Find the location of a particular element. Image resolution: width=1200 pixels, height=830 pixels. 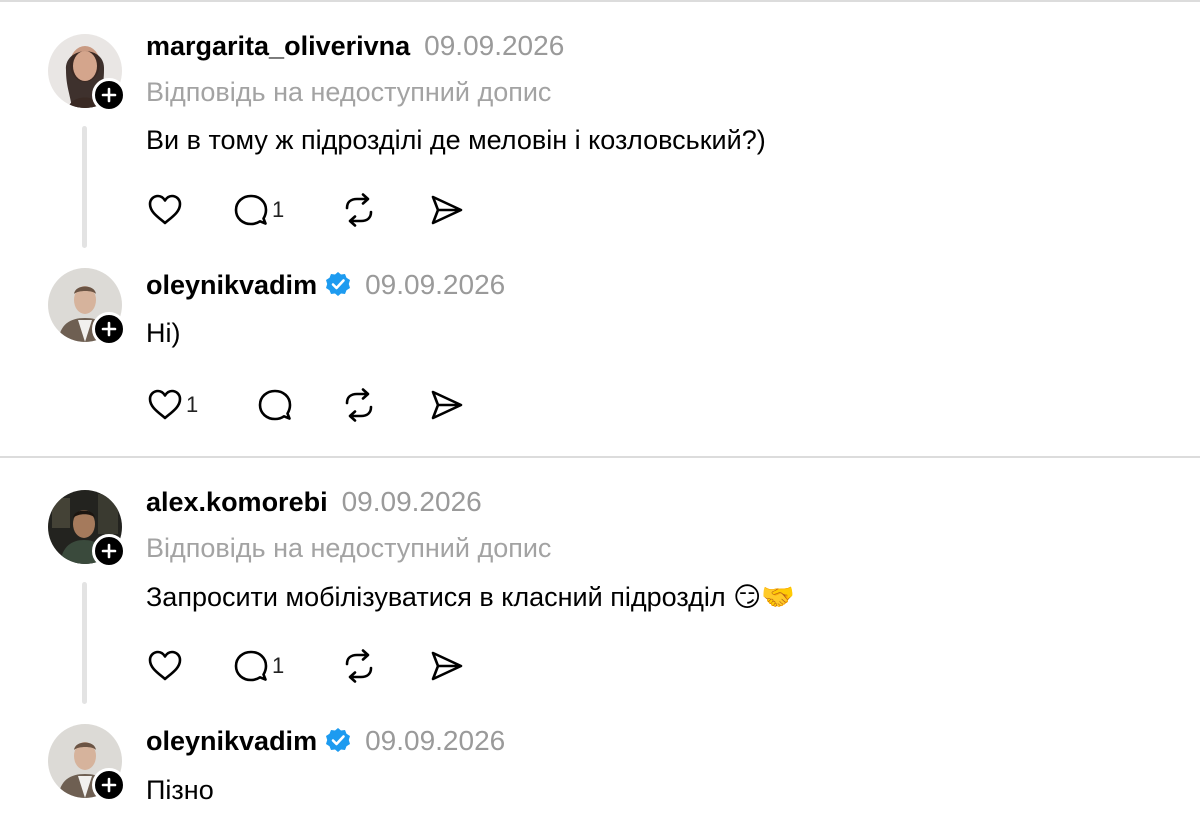

username: margarita_oliverivna is located at coordinates (278, 46).